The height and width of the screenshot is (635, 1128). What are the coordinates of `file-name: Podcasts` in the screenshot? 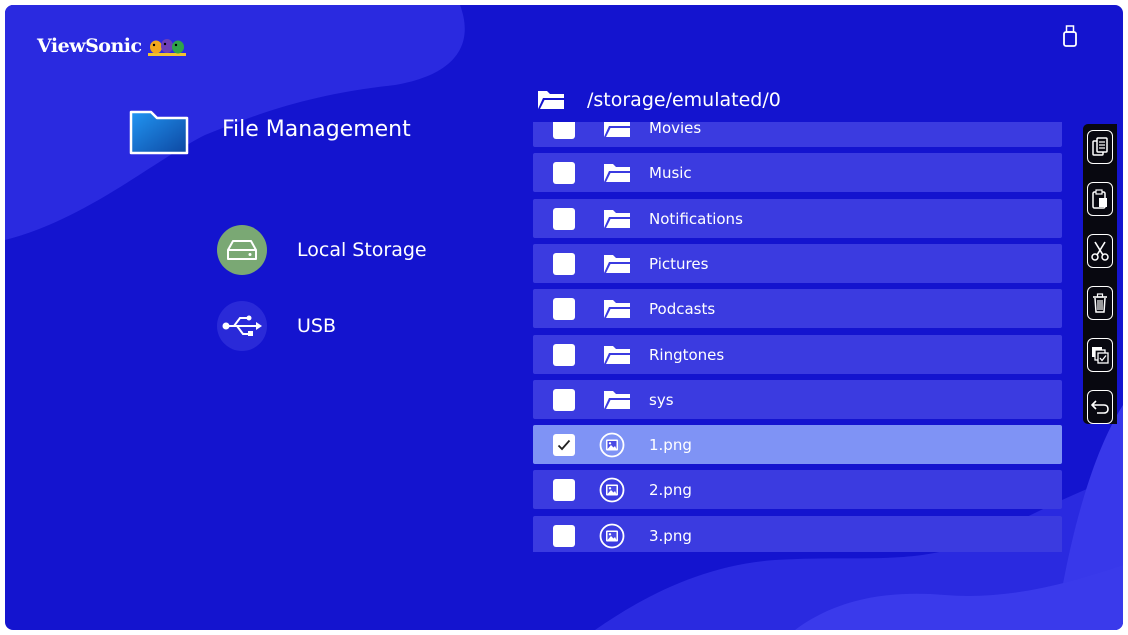 It's located at (682, 308).